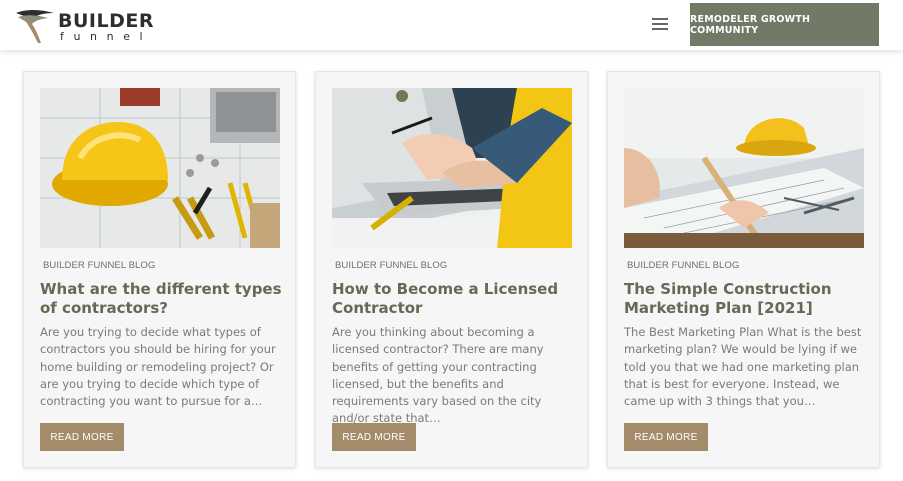 This screenshot has height=481, width=903. I want to click on remodeler-growth-community-button: REMODELER GROWTH COMMUNITY, so click(784, 24).